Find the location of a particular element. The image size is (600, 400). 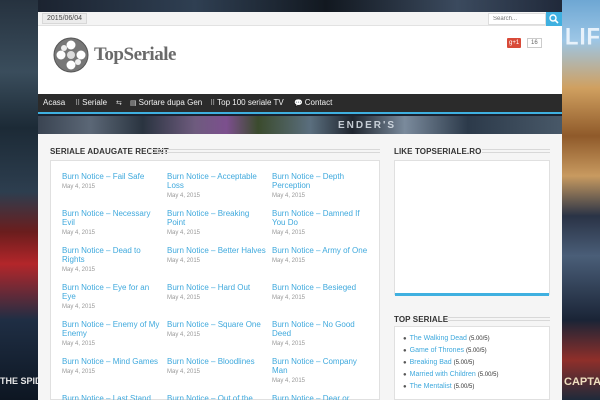

top-seriale-link: Married with Children is located at coordinates (443, 374).